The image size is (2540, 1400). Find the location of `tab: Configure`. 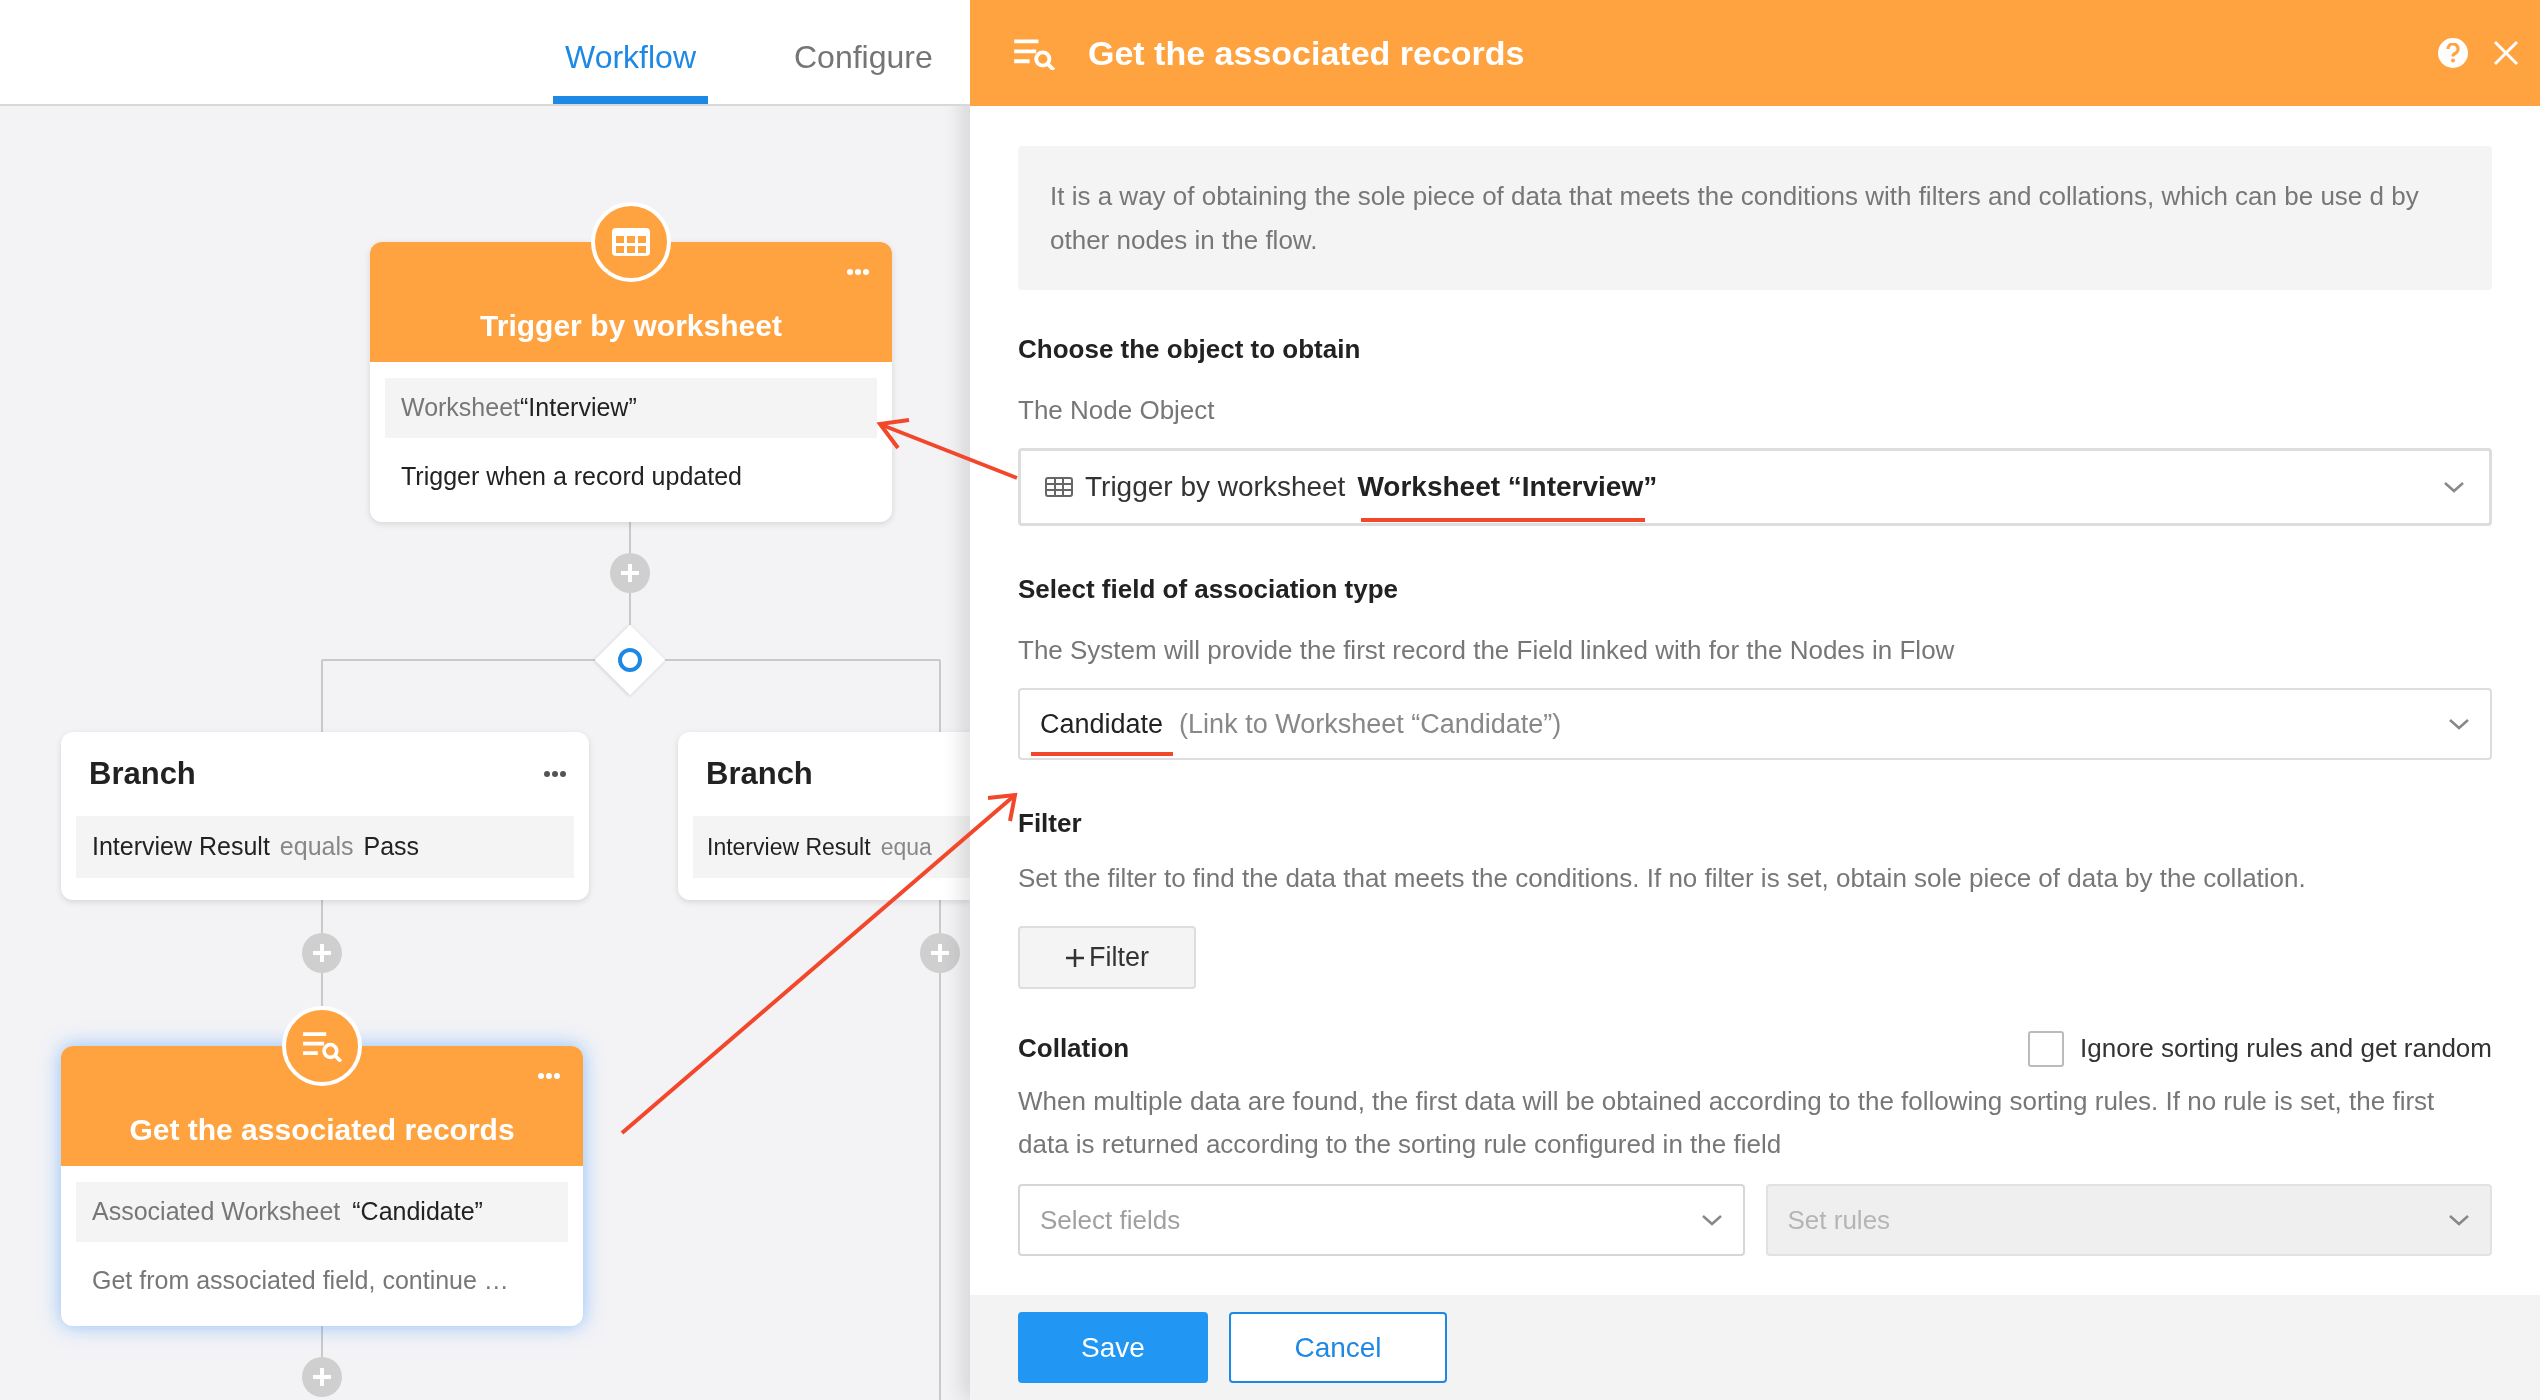

tab: Configure is located at coordinates (863, 52).